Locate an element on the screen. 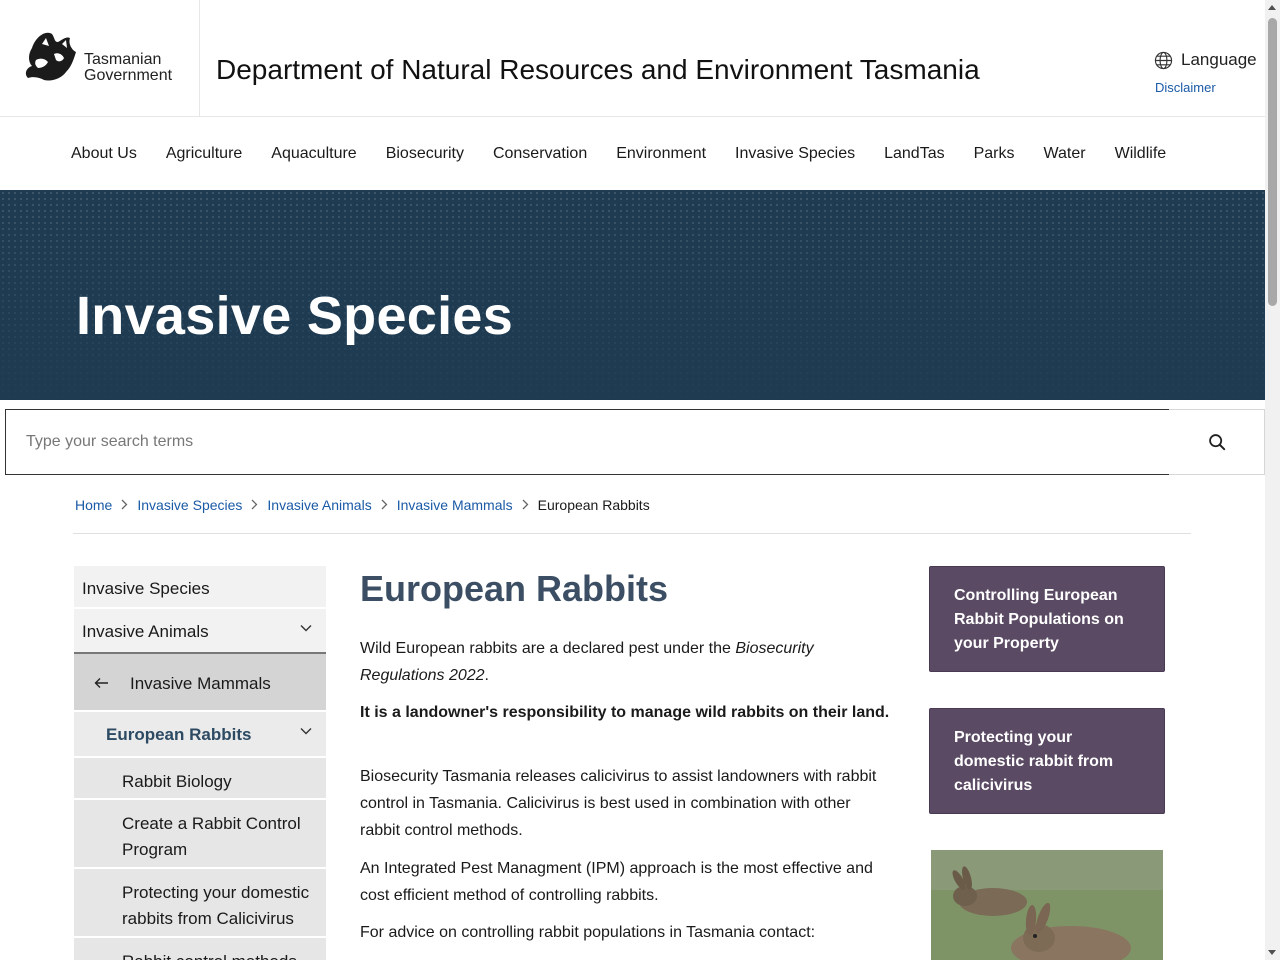  disclaimer-link: Disclaimer is located at coordinates (1185, 87).